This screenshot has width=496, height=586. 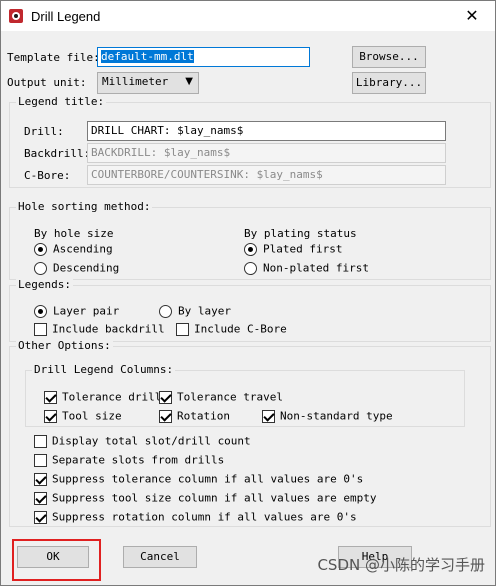 What do you see at coordinates (203, 57) in the screenshot?
I see `template-file-input: default-mm.dlt` at bounding box center [203, 57].